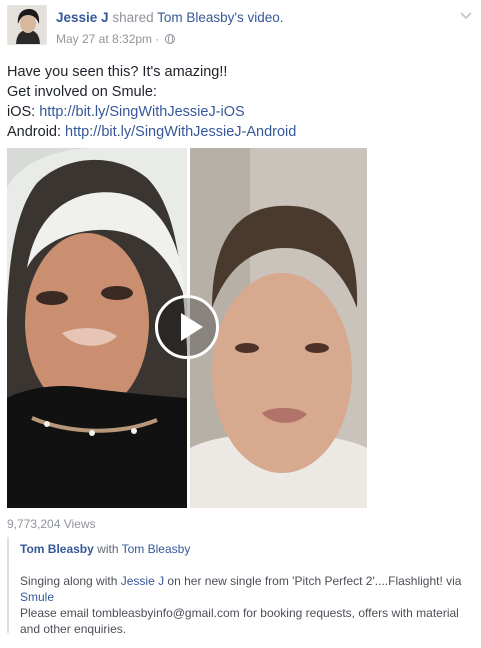  I want to click on source-name-link: Tom Bleasby, so click(195, 17).